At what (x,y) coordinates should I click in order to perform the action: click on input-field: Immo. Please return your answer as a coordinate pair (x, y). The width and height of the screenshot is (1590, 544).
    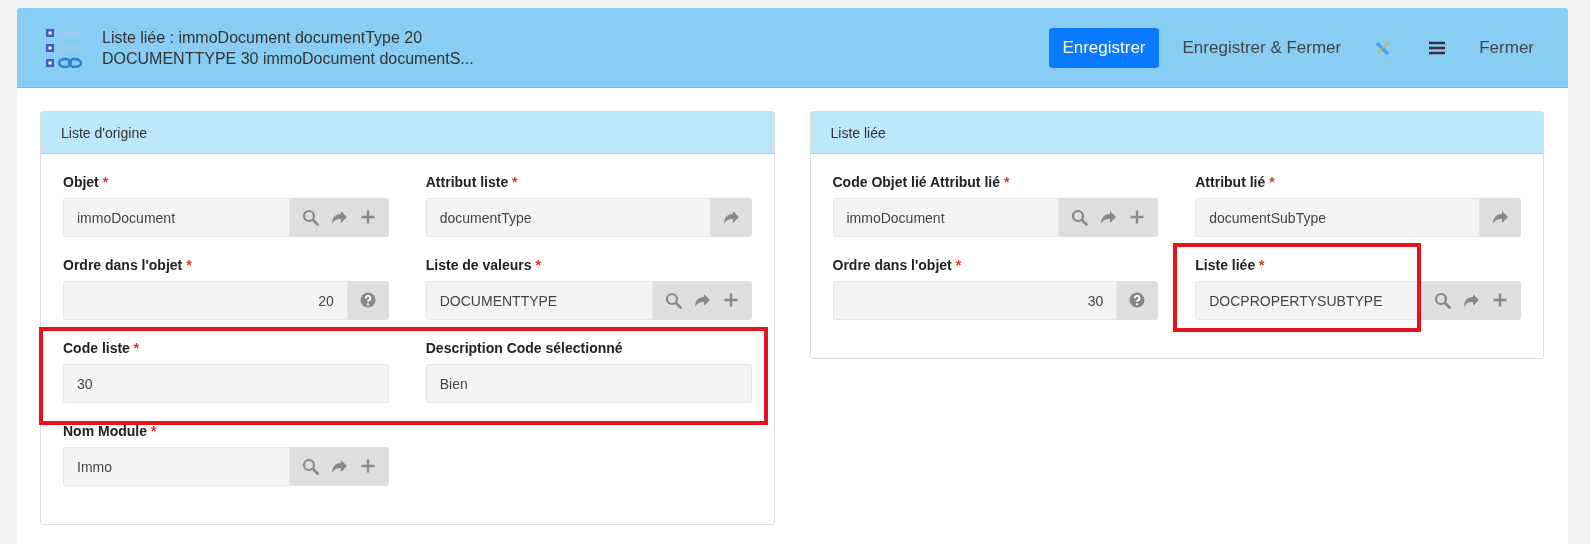
    Looking at the image, I should click on (176, 466).